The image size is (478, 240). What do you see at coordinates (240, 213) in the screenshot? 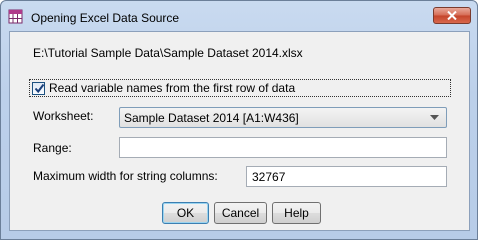
I see `cancel-button: Cancel` at bounding box center [240, 213].